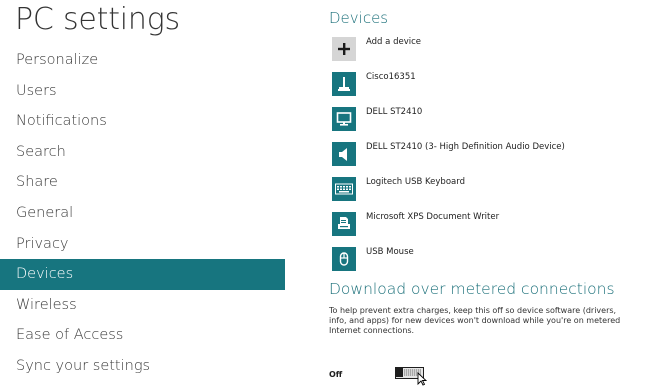 Image resolution: width=660 pixels, height=389 pixels. I want to click on mouse-icon, so click(344, 259).